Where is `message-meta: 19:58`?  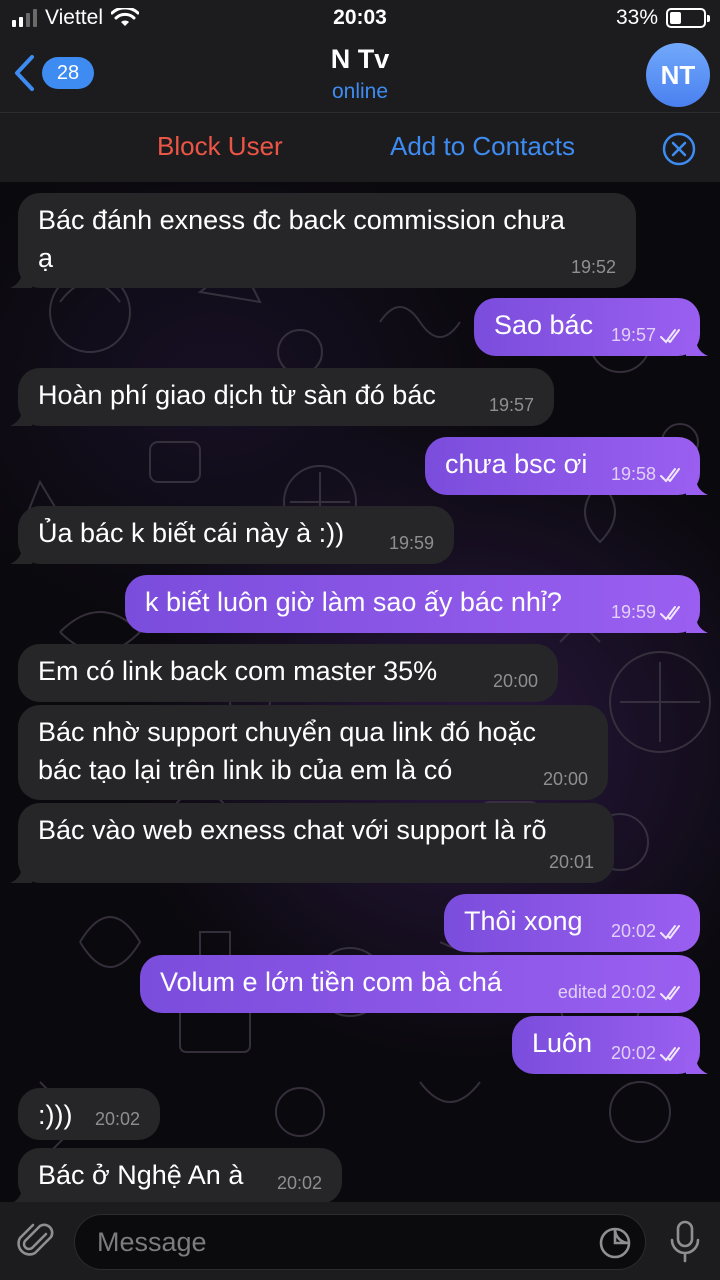 message-meta: 19:58 is located at coordinates (648, 474).